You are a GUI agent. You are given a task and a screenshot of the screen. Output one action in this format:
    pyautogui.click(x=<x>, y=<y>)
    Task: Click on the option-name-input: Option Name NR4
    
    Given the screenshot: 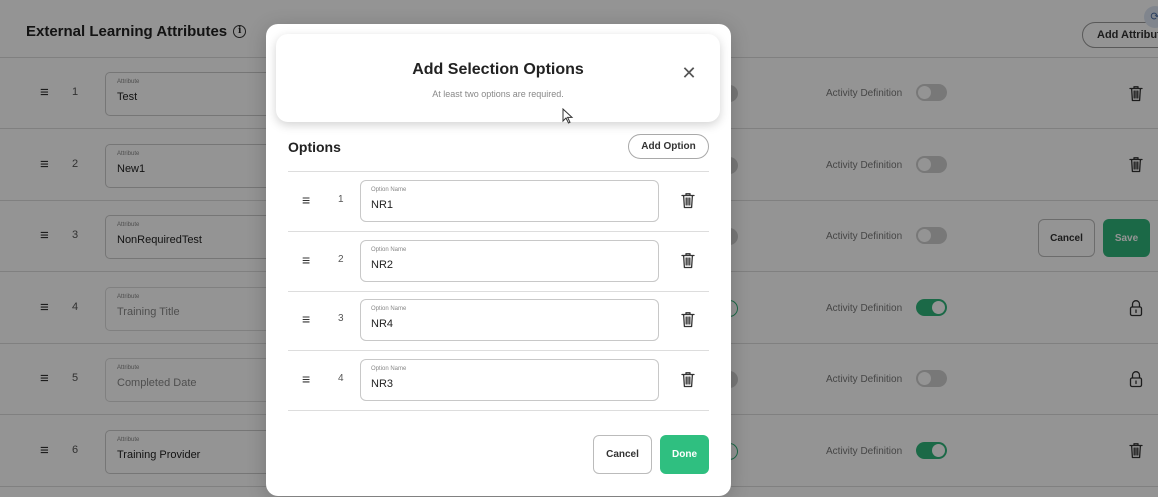 What is the action you would take?
    pyautogui.click(x=509, y=320)
    